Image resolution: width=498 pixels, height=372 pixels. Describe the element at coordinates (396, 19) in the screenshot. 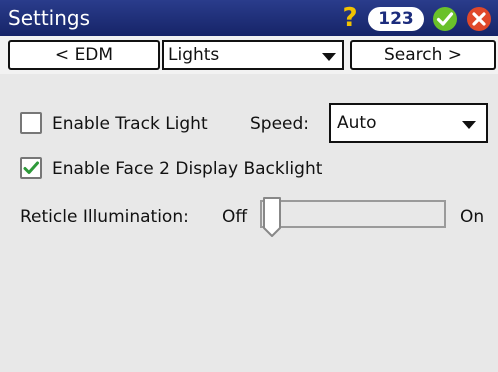

I see `keyboard-button: 123` at that location.